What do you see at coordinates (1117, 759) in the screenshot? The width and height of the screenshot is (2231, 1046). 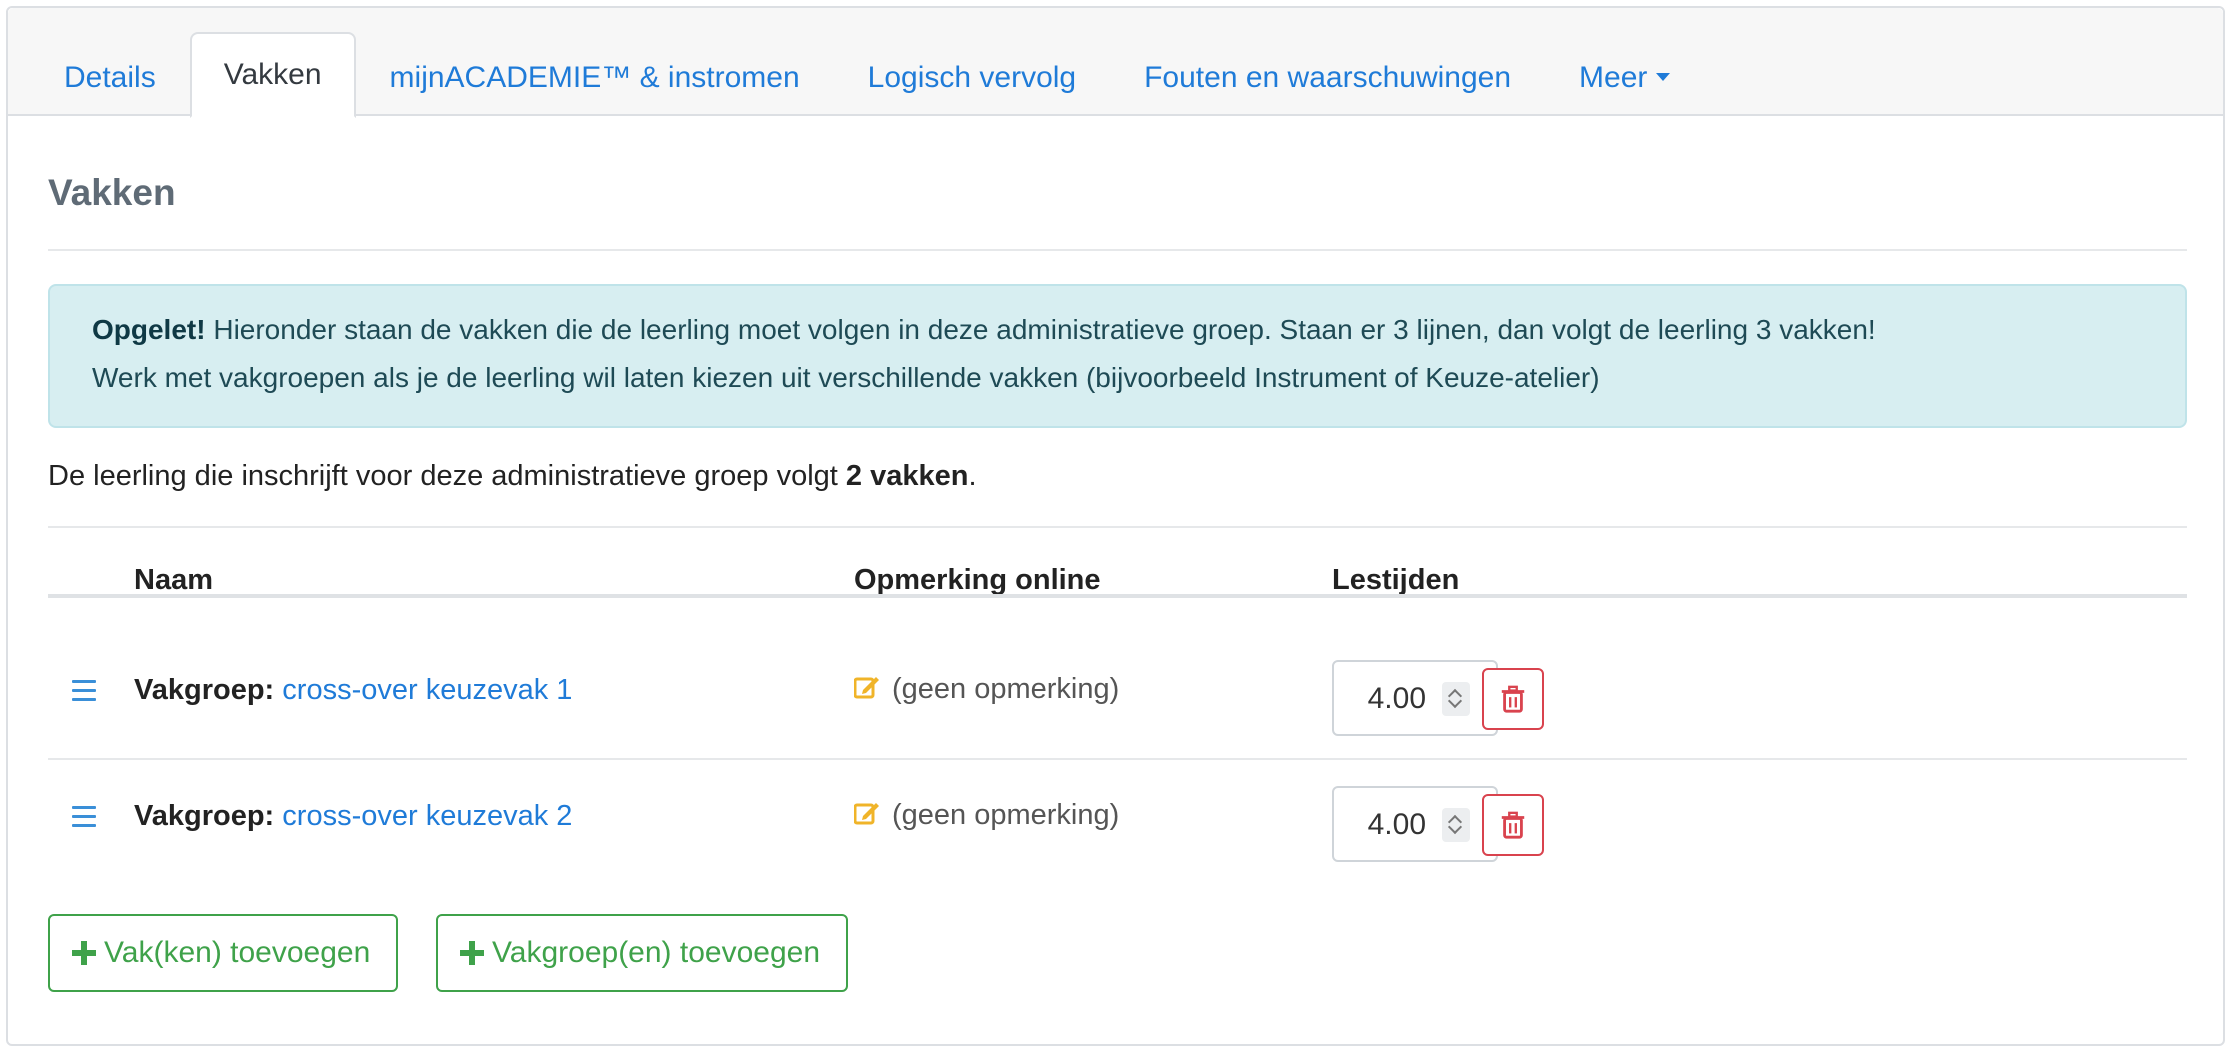 I see `row-divider` at bounding box center [1117, 759].